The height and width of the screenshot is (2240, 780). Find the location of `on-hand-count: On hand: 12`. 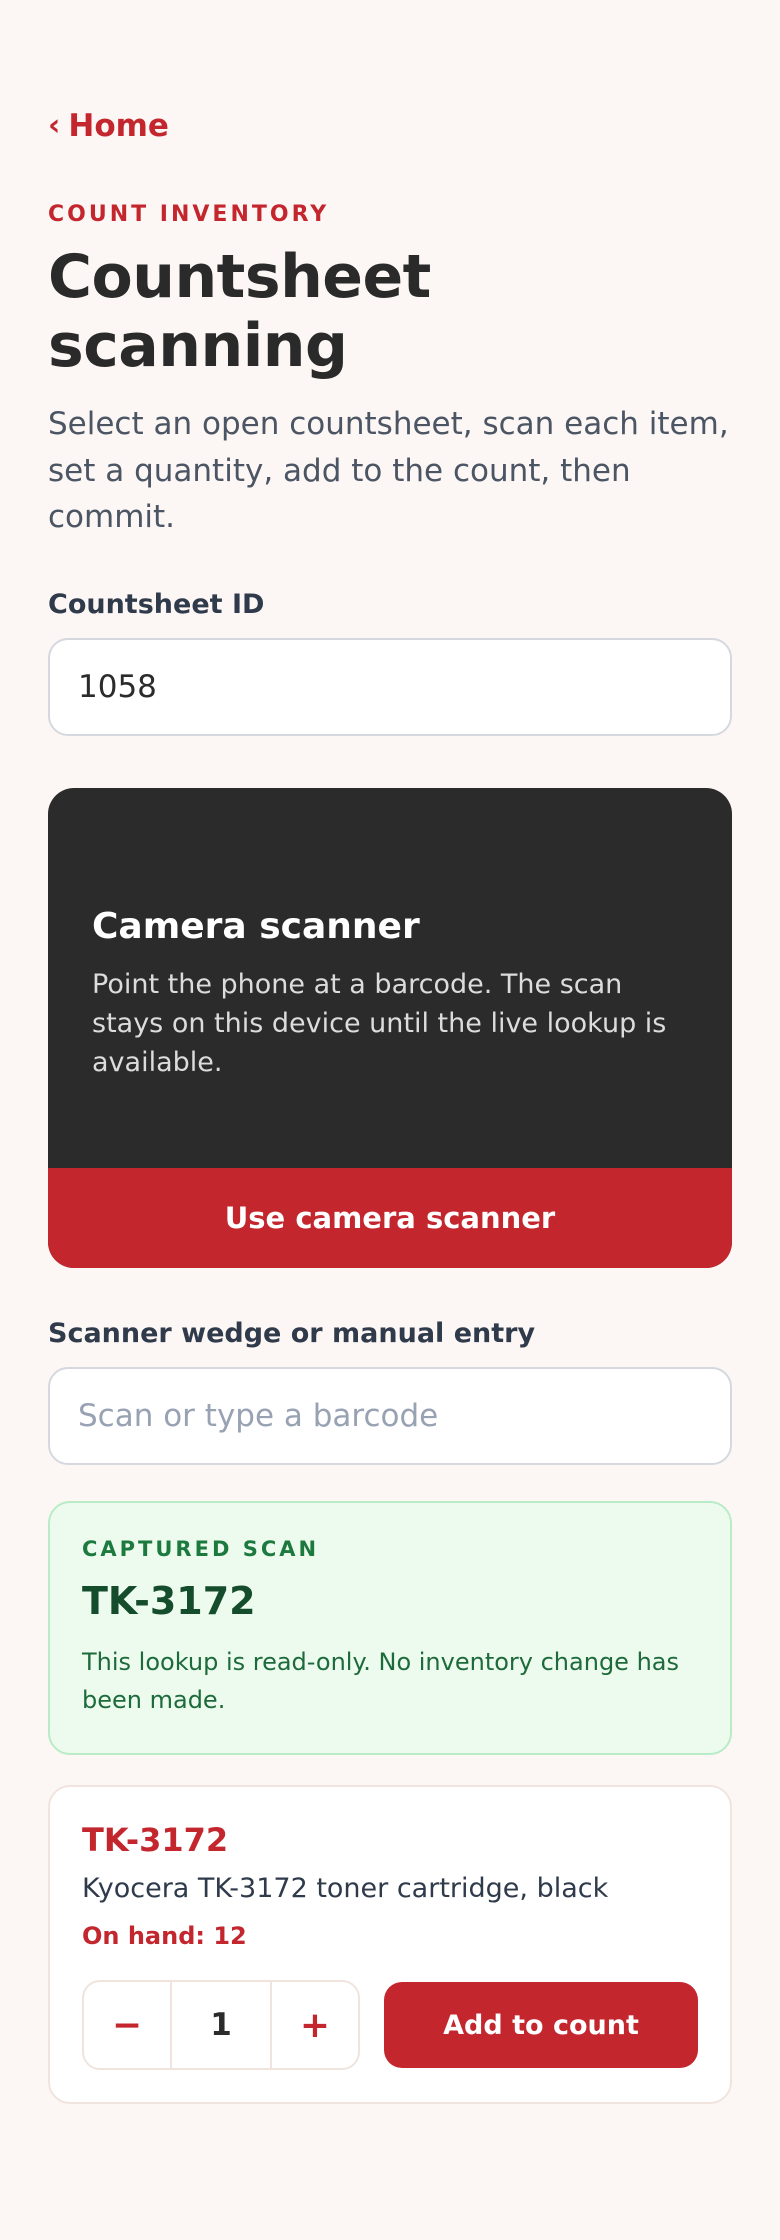

on-hand-count: On hand: 12 is located at coordinates (164, 1936).